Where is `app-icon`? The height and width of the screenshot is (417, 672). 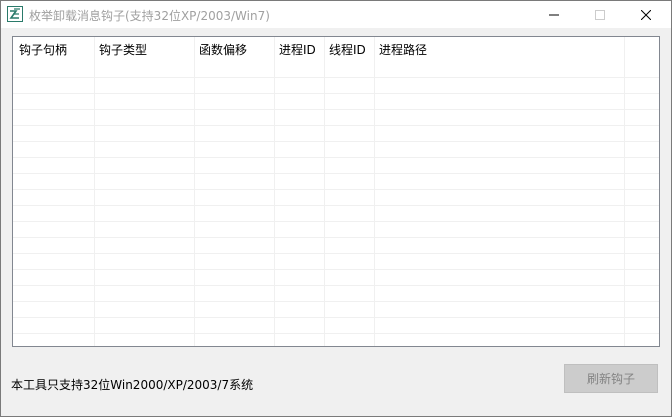
app-icon is located at coordinates (15, 14).